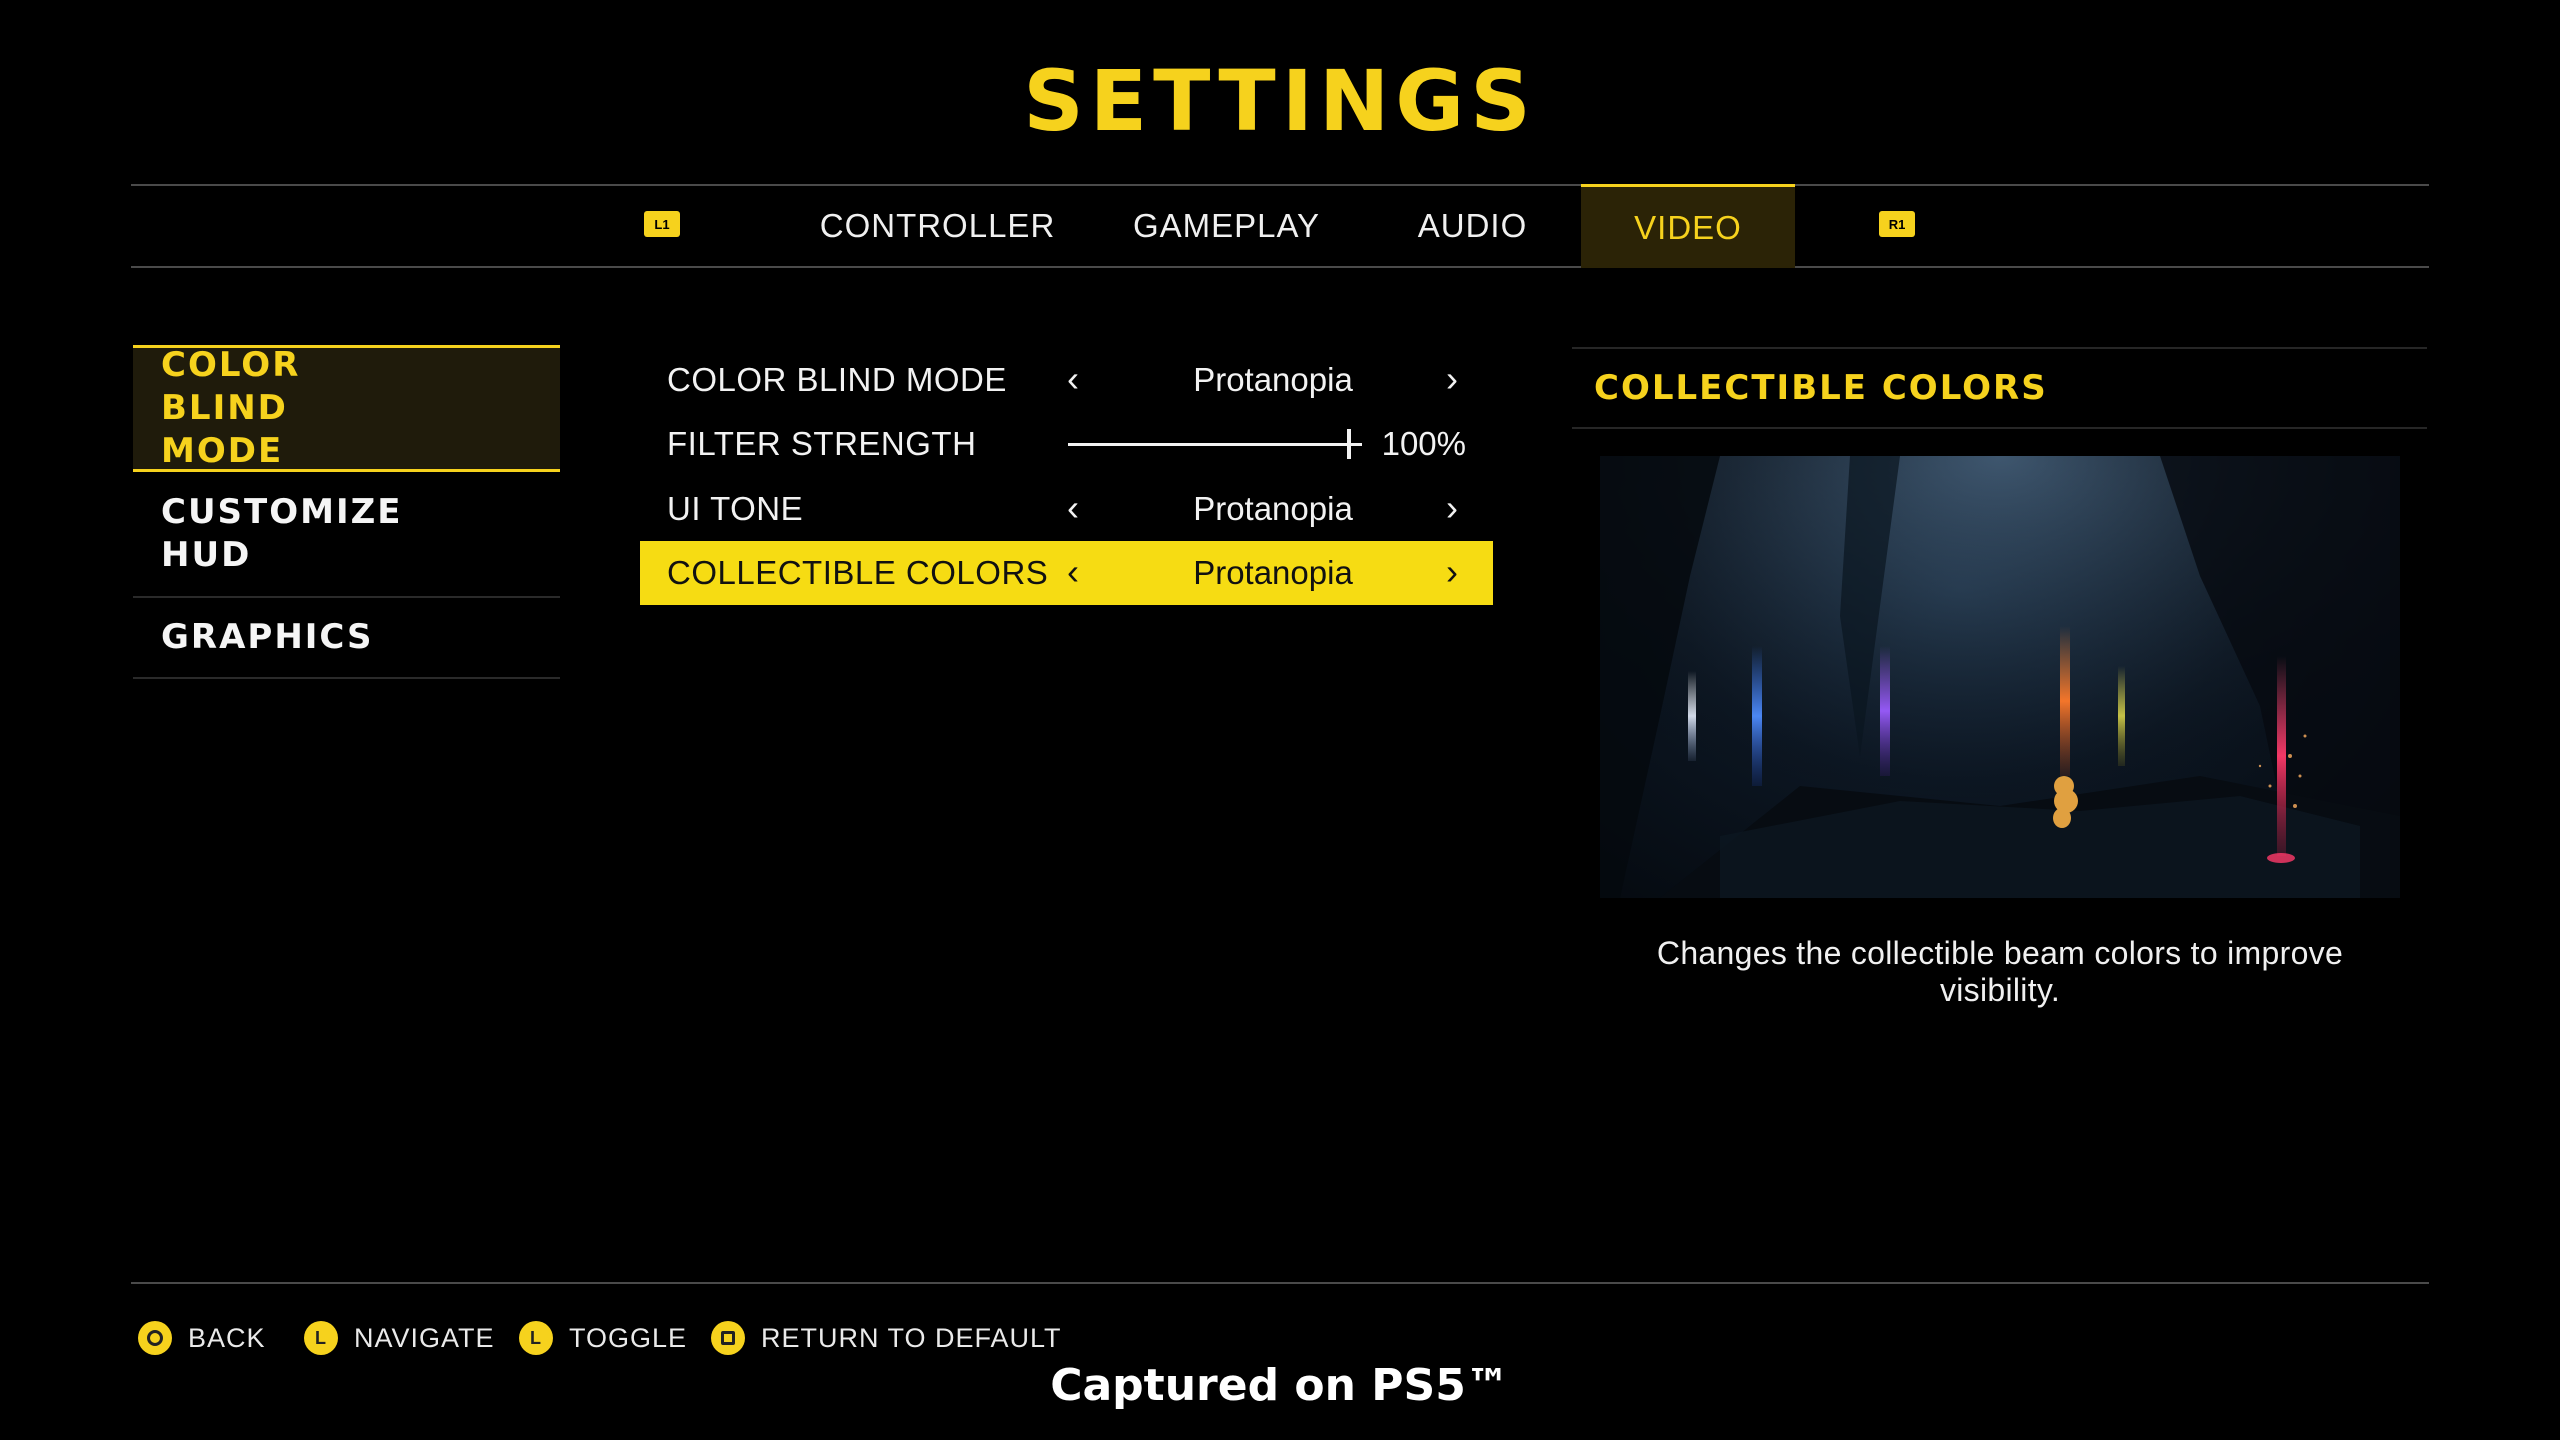  Describe the element at coordinates (1472, 226) in the screenshot. I see `tab-audio: AUDIO` at that location.